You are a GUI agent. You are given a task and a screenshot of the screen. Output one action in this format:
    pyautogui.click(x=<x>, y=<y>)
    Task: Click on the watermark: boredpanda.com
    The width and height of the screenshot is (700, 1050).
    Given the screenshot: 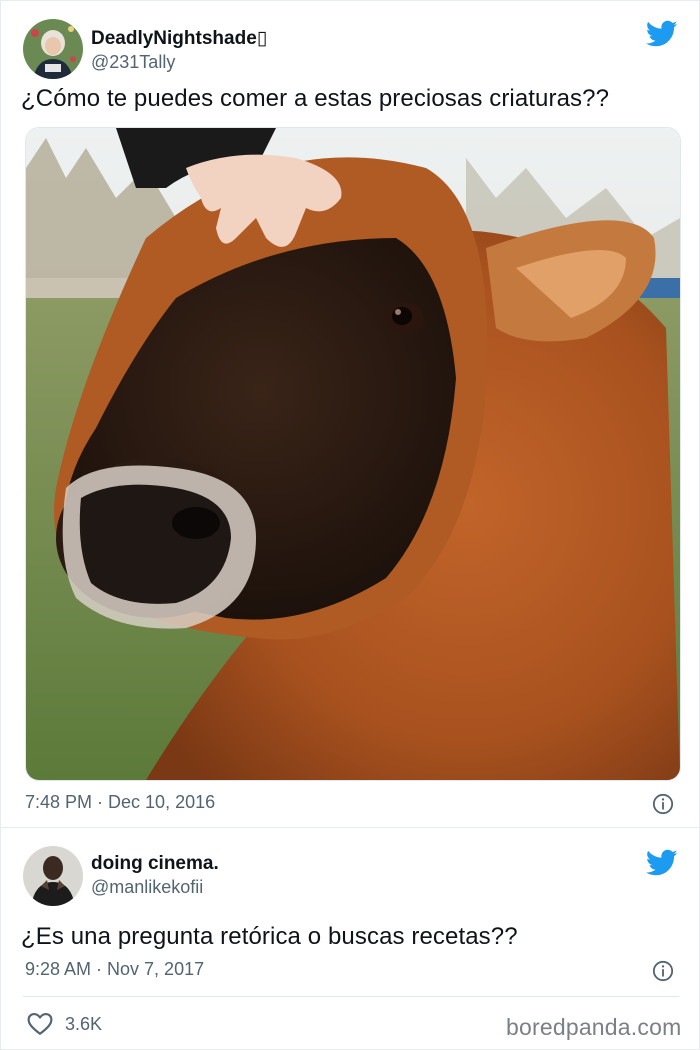 What is the action you would take?
    pyautogui.click(x=594, y=1027)
    